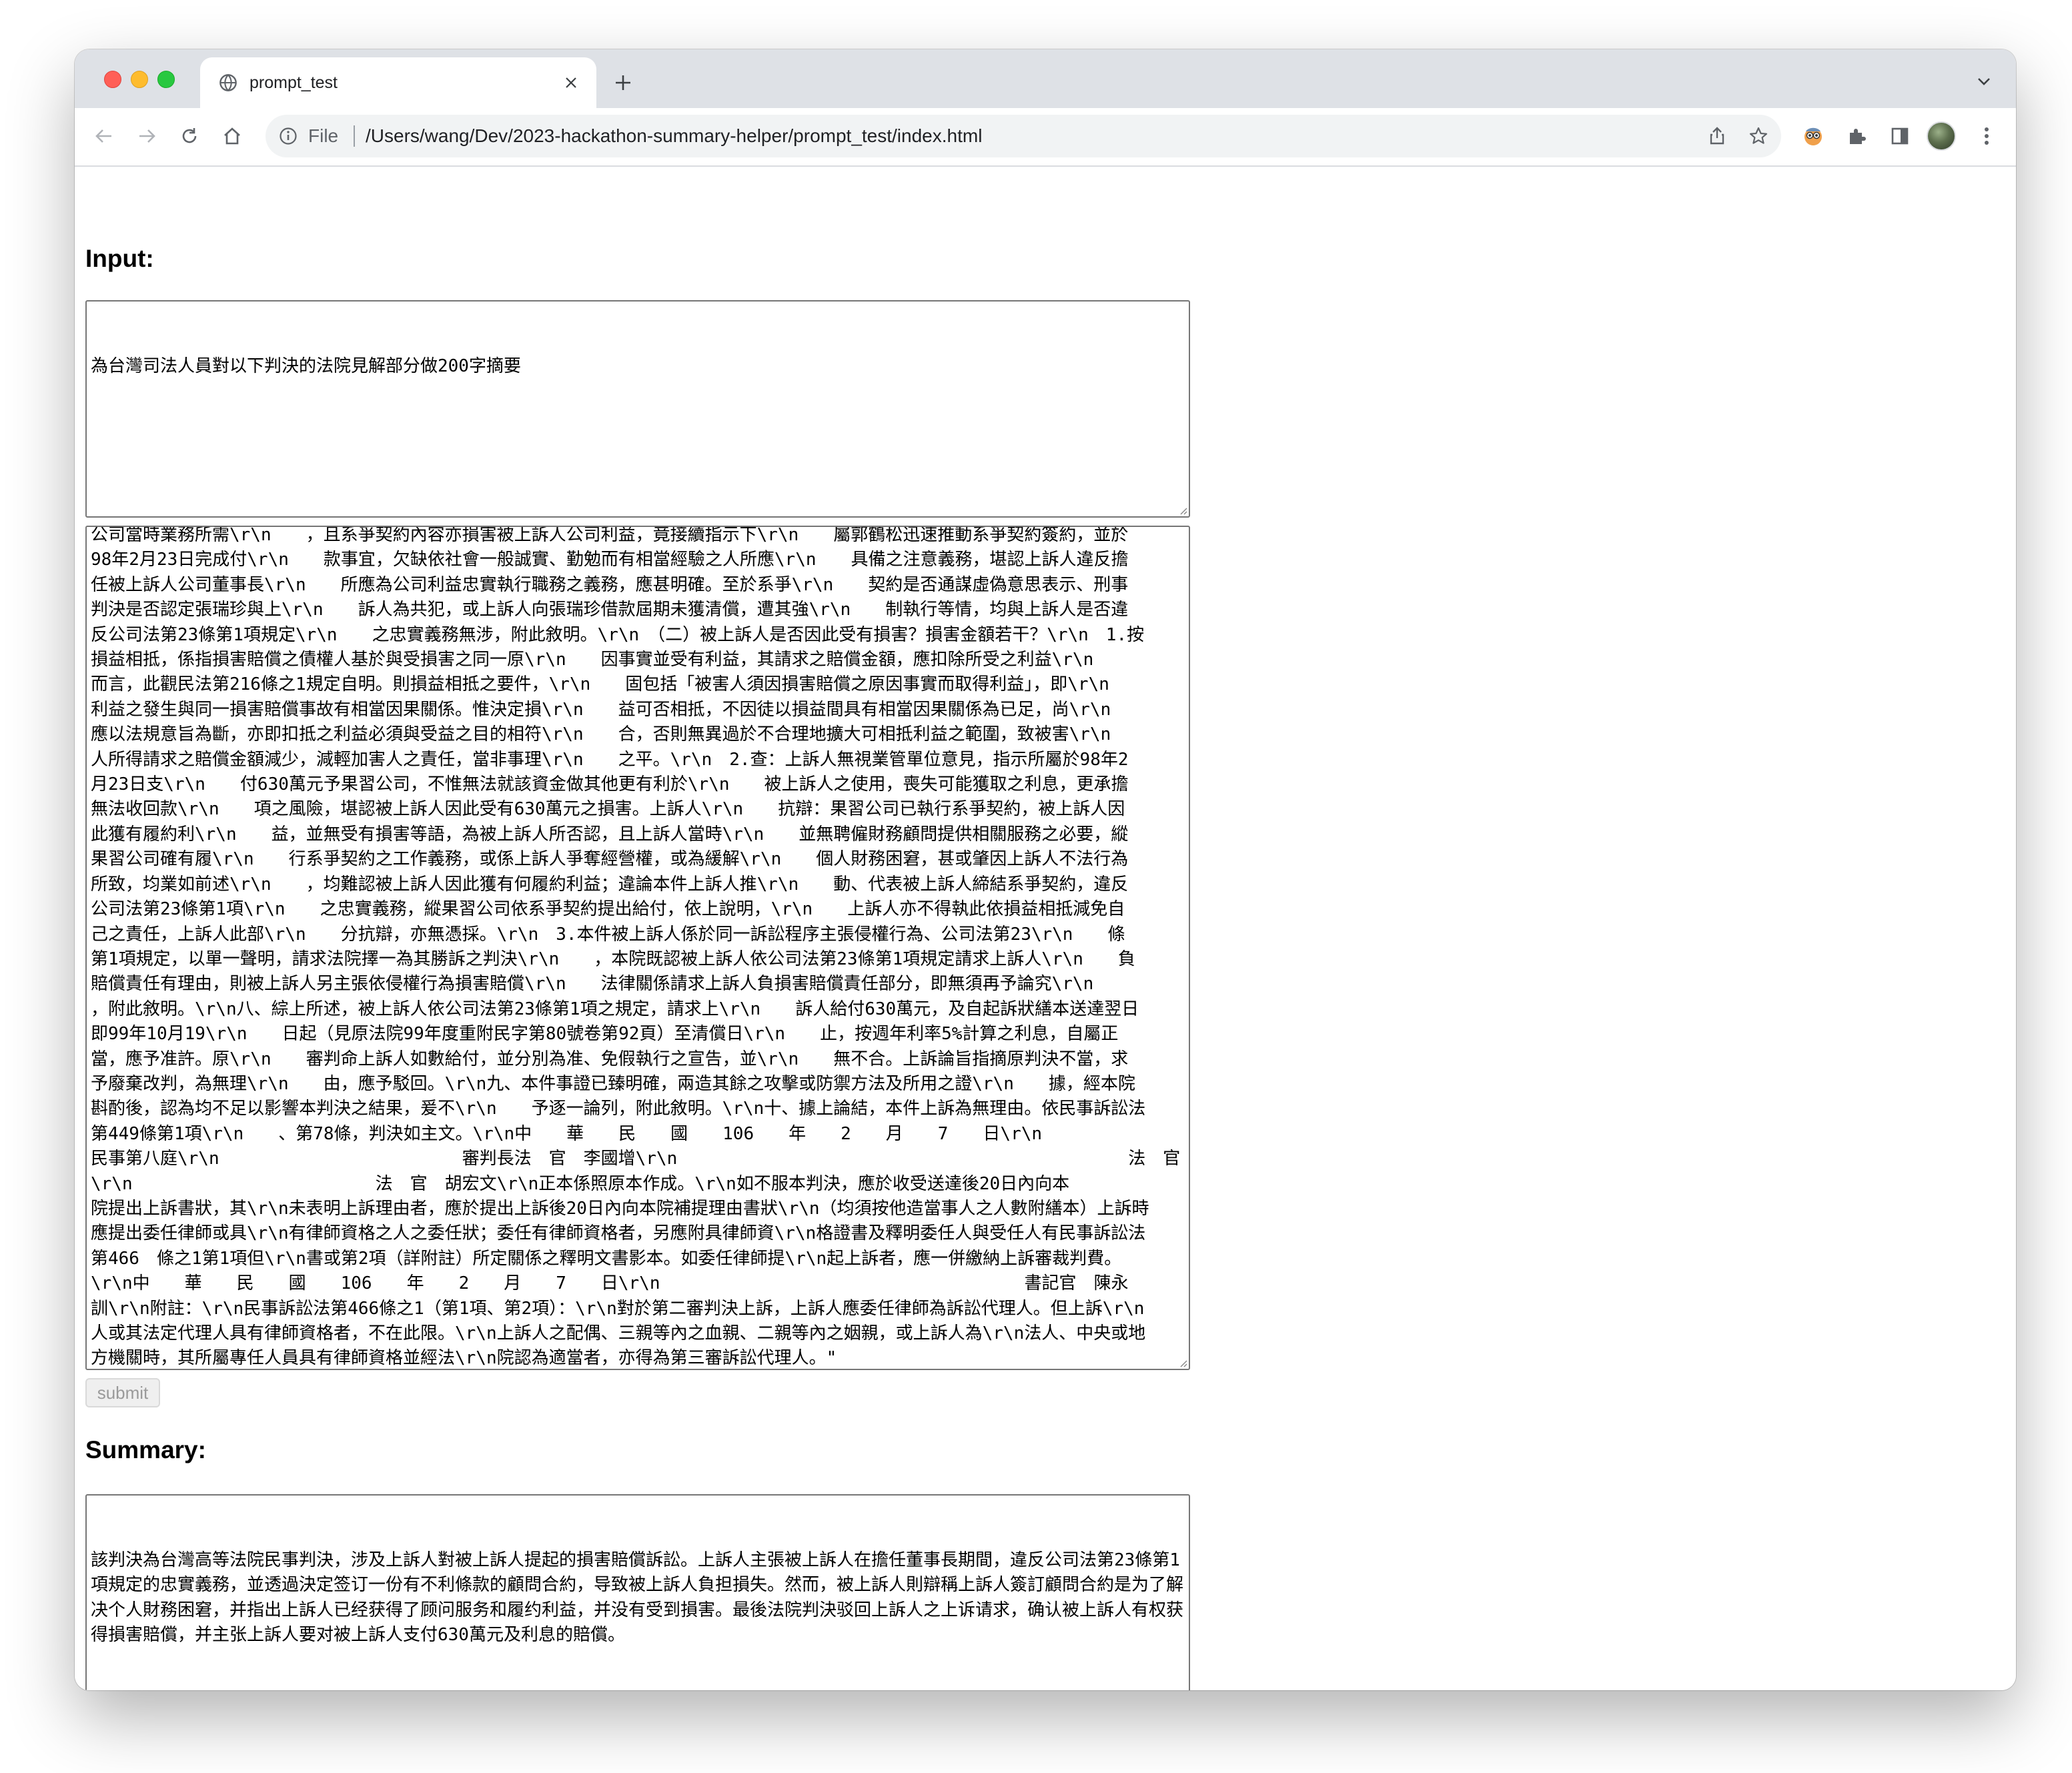  I want to click on tab-search-chevron-down-icon, so click(1984, 81).